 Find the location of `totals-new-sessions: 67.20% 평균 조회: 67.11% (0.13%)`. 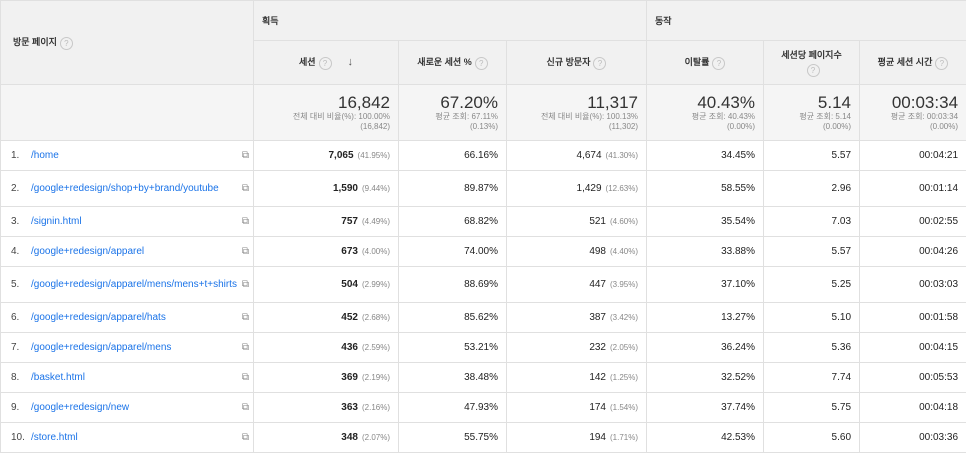

totals-new-sessions: 67.20% 평균 조회: 67.11% (0.13%) is located at coordinates (452, 112).